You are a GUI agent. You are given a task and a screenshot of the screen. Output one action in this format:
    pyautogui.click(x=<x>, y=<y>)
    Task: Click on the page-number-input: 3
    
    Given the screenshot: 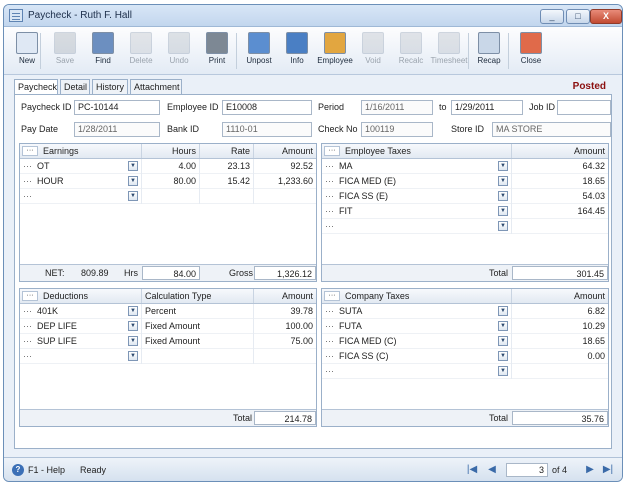 What is the action you would take?
    pyautogui.click(x=527, y=470)
    